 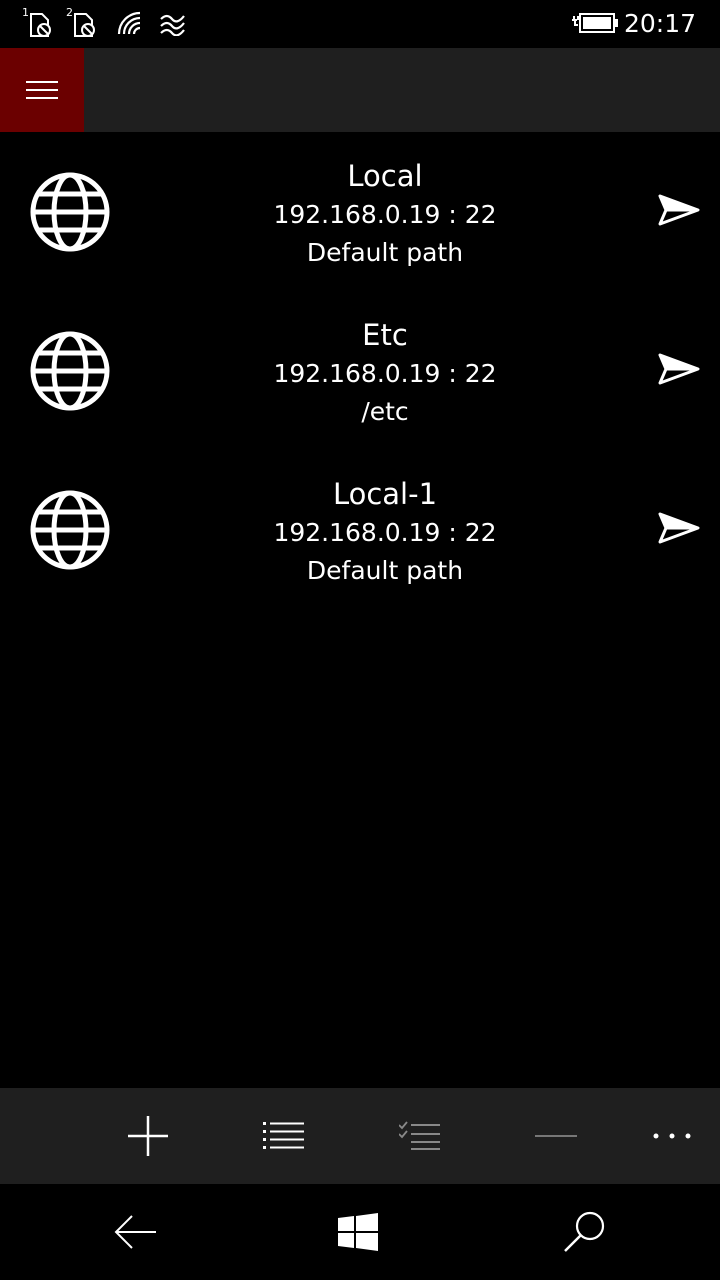 What do you see at coordinates (25, 12) in the screenshot?
I see `svg-text: 1` at bounding box center [25, 12].